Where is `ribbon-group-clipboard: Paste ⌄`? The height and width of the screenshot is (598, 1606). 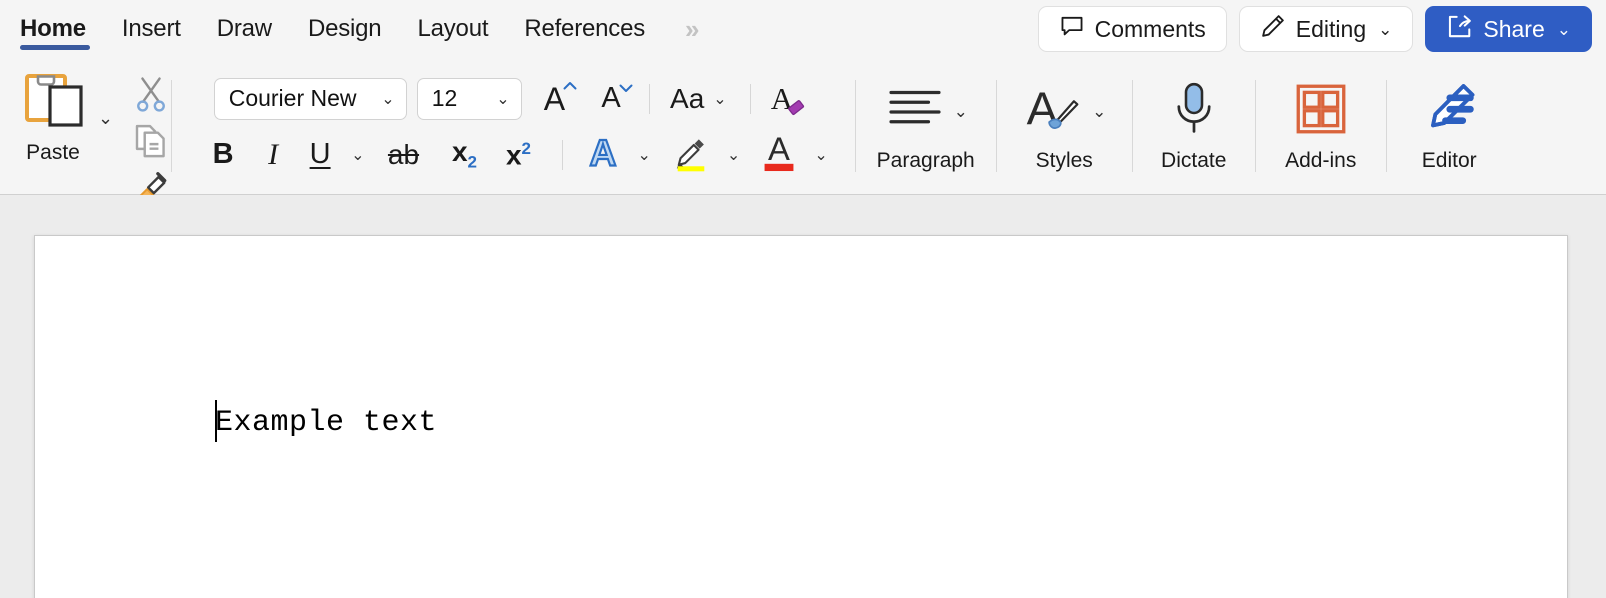 ribbon-group-clipboard: Paste ⌄ is located at coordinates (90, 130).